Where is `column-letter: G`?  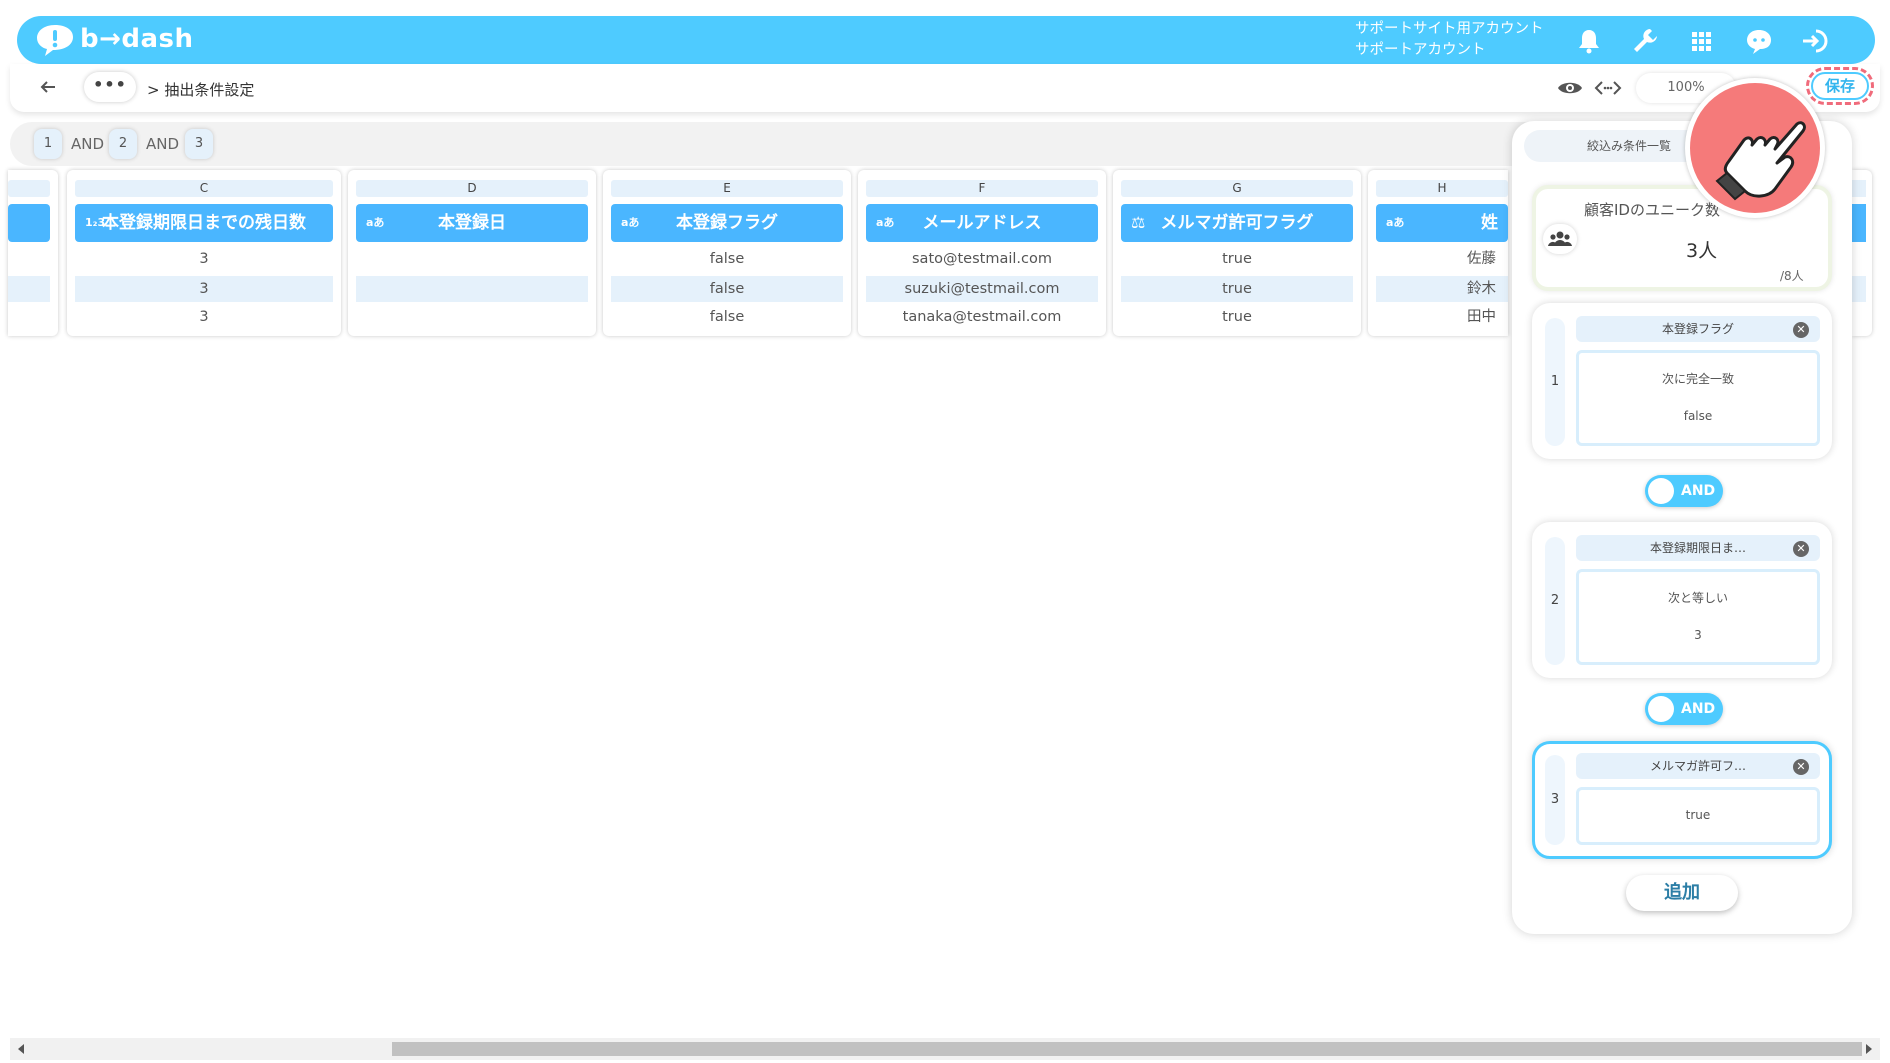
column-letter: G is located at coordinates (1237, 188).